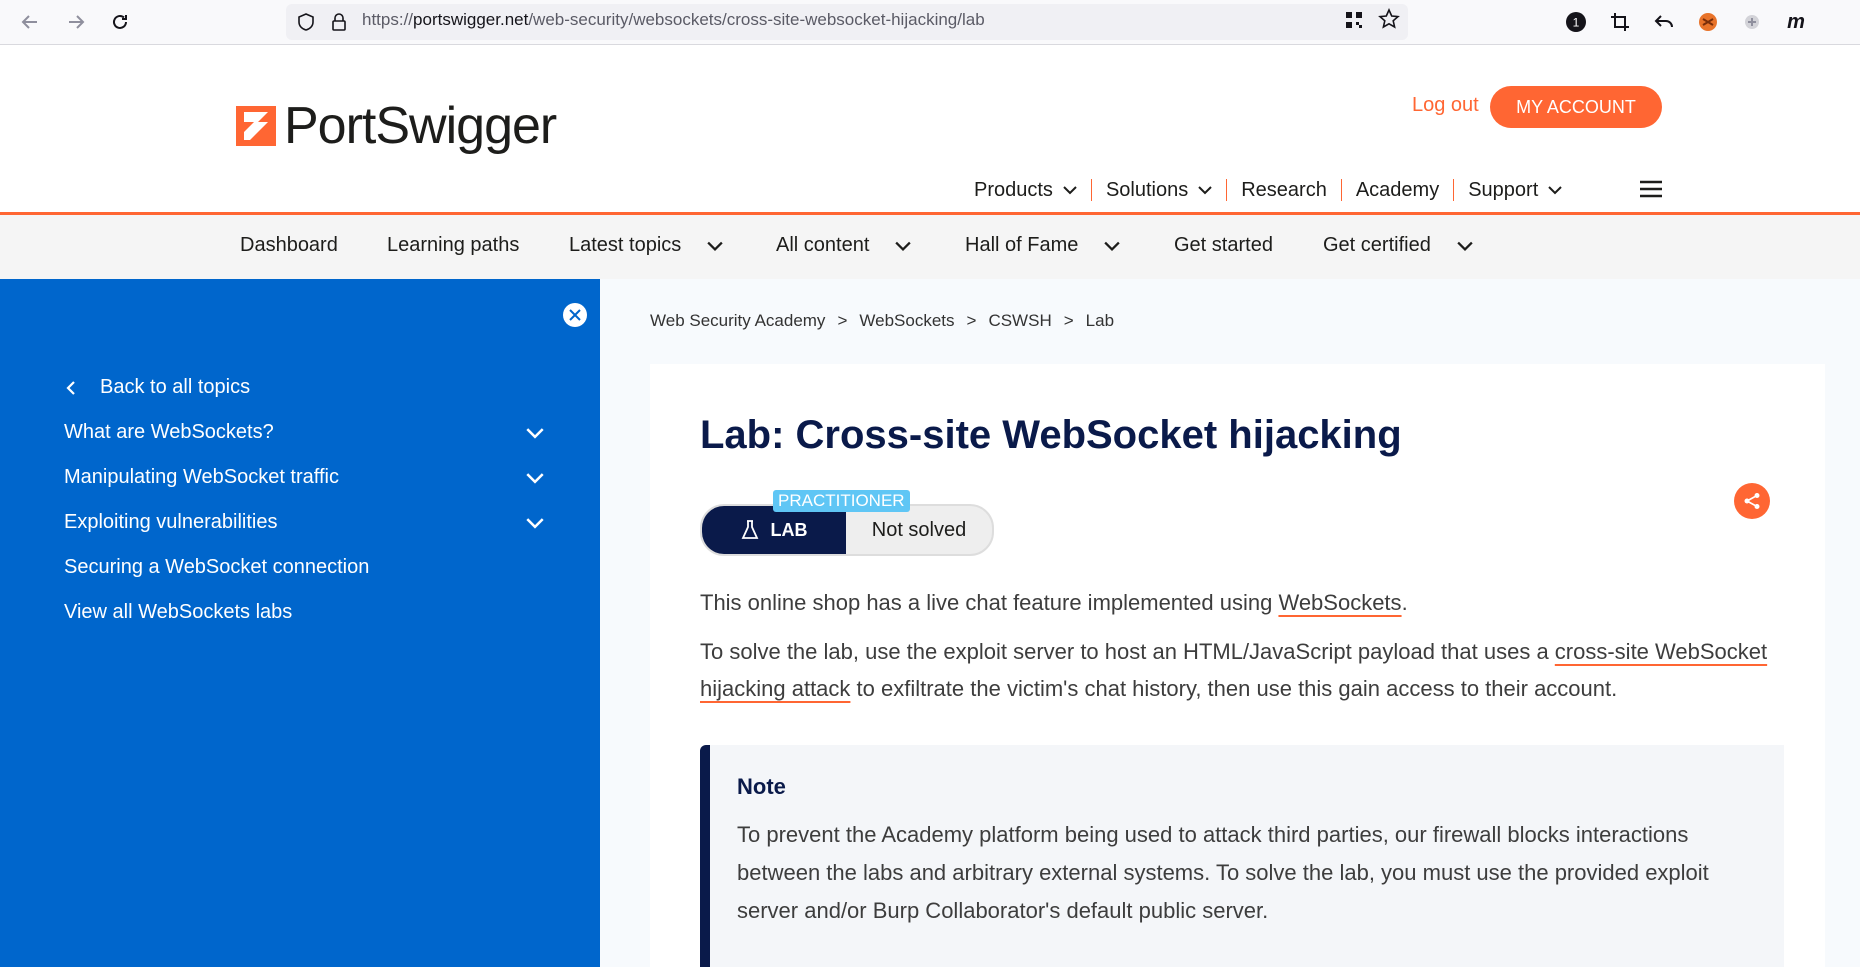 The image size is (1860, 967). I want to click on sidebar-item-label: What are WebSockets?, so click(169, 432).